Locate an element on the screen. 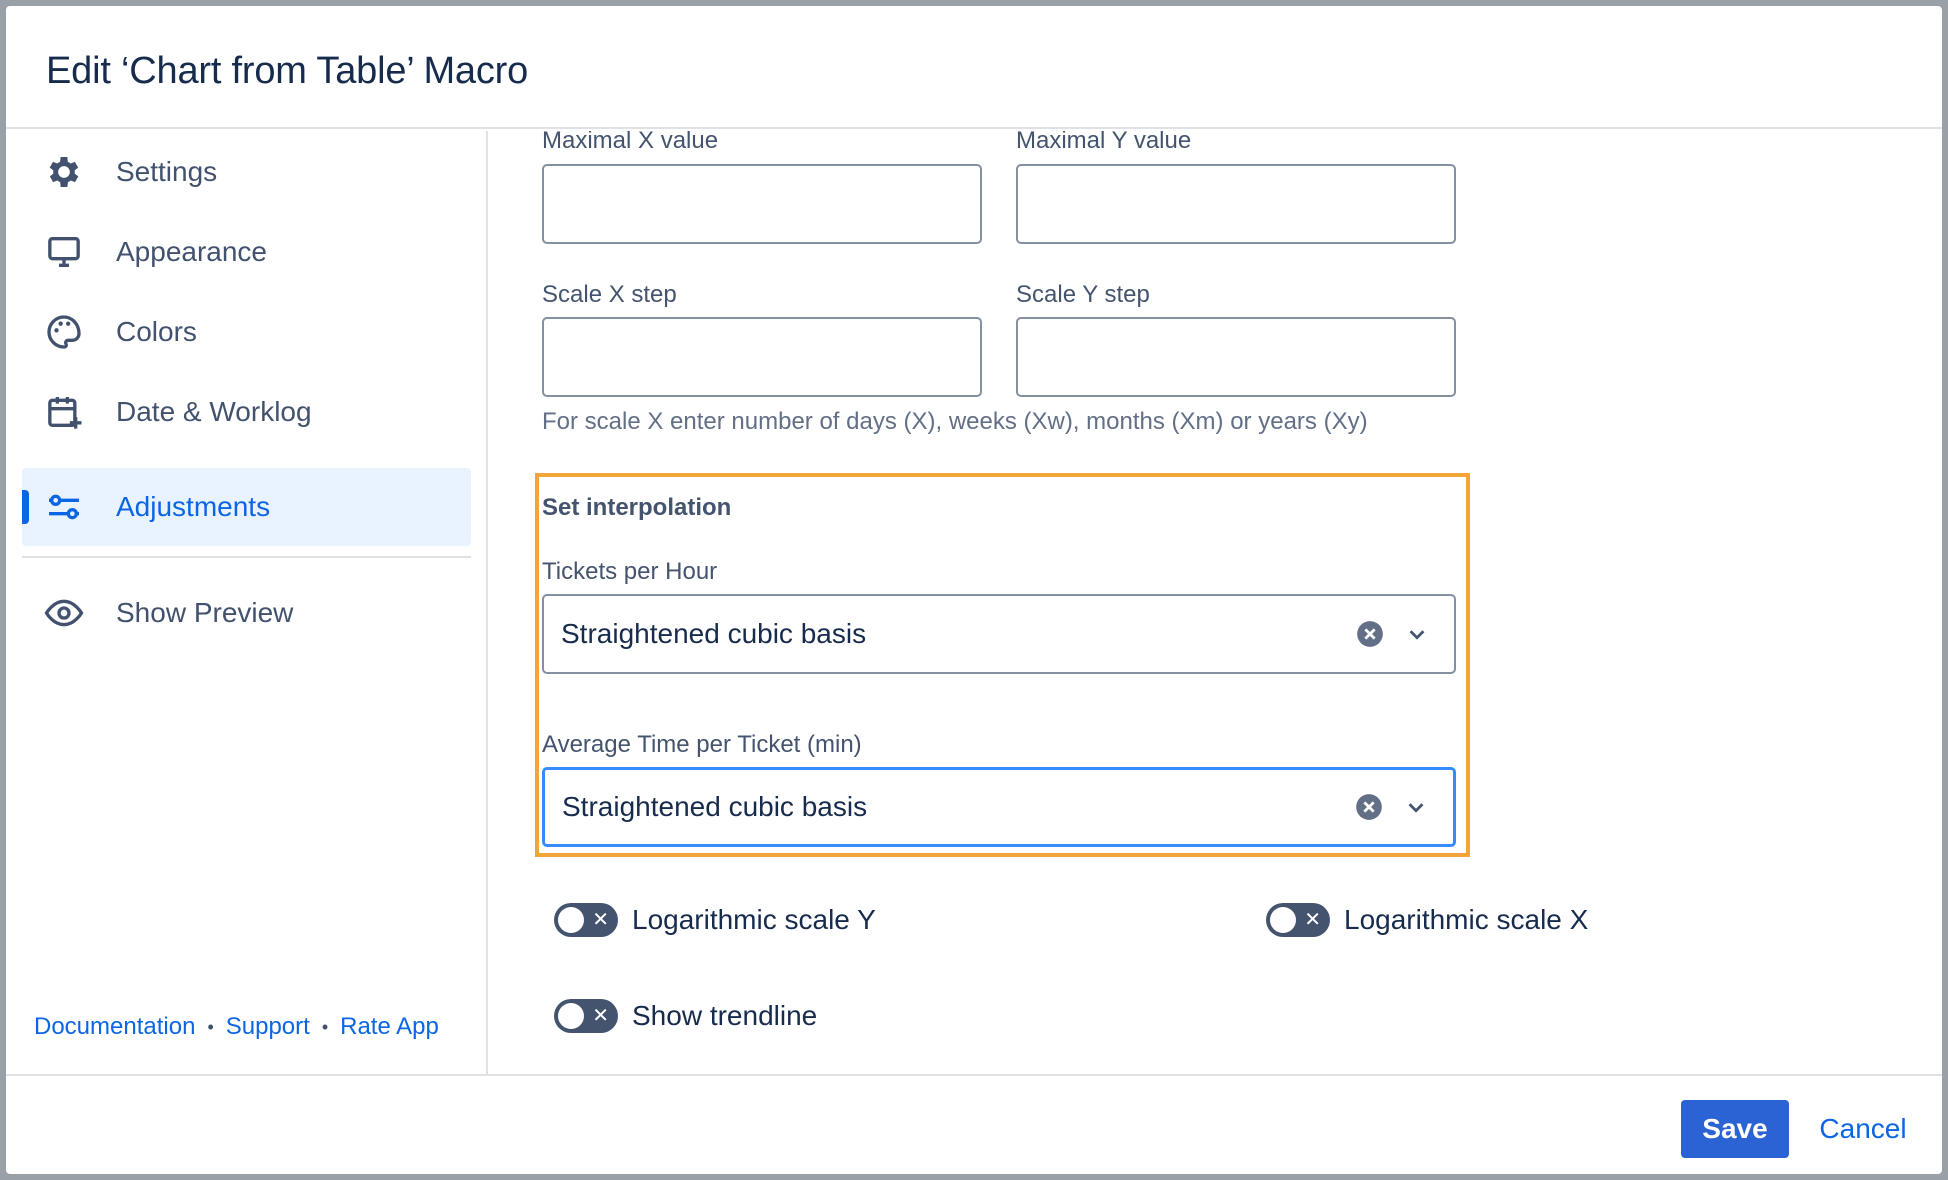 This screenshot has height=1180, width=1948. save-button: Save is located at coordinates (1735, 1129).